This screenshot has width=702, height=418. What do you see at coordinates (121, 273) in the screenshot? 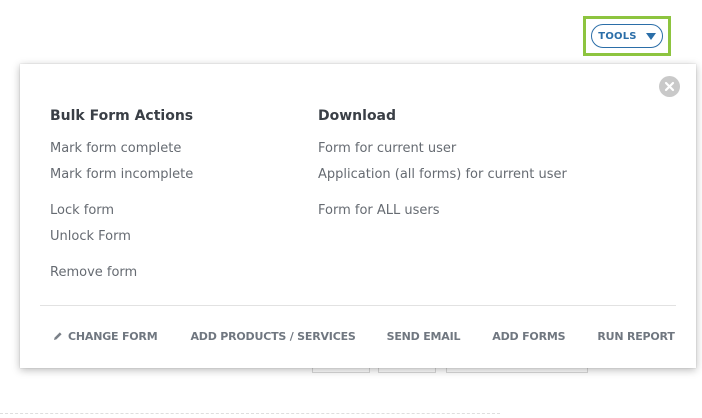
I see `remove-form-link: Remove form` at bounding box center [121, 273].